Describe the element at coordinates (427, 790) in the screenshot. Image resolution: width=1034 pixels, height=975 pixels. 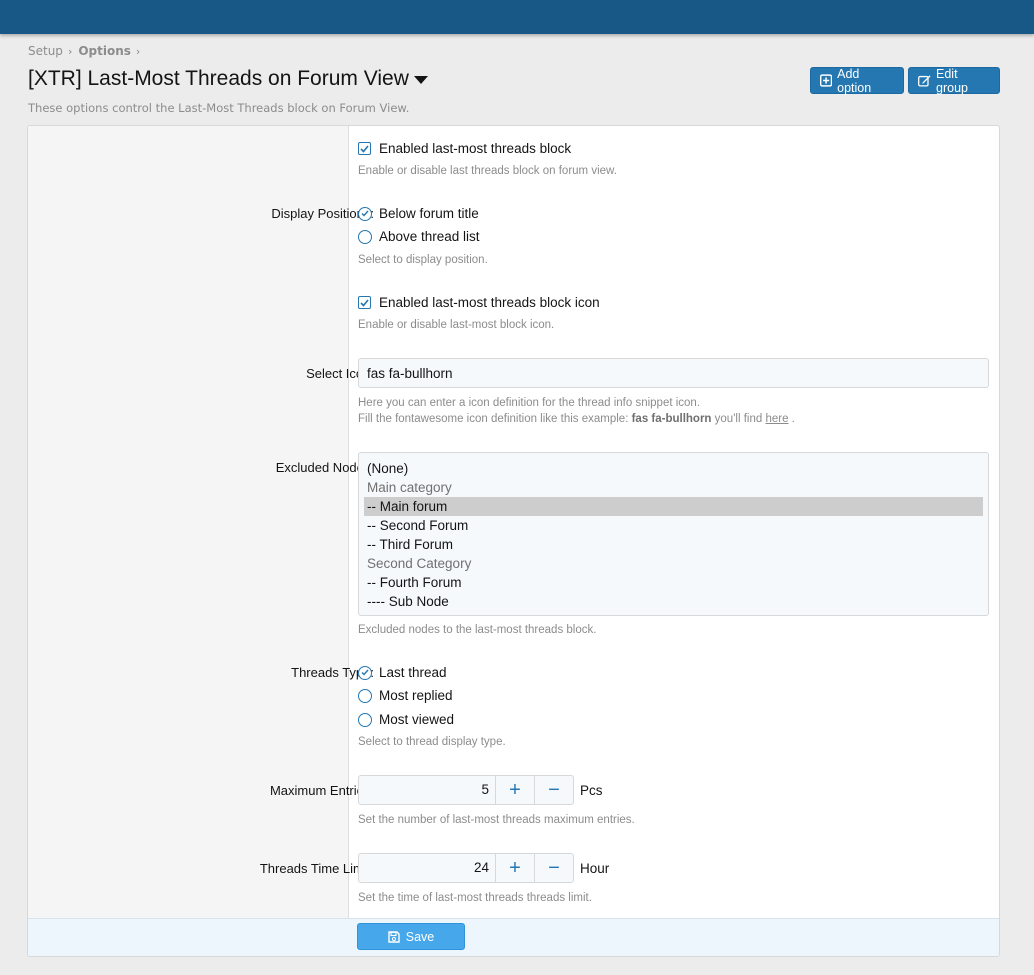
I see `maximum-entries-input: 5` at that location.